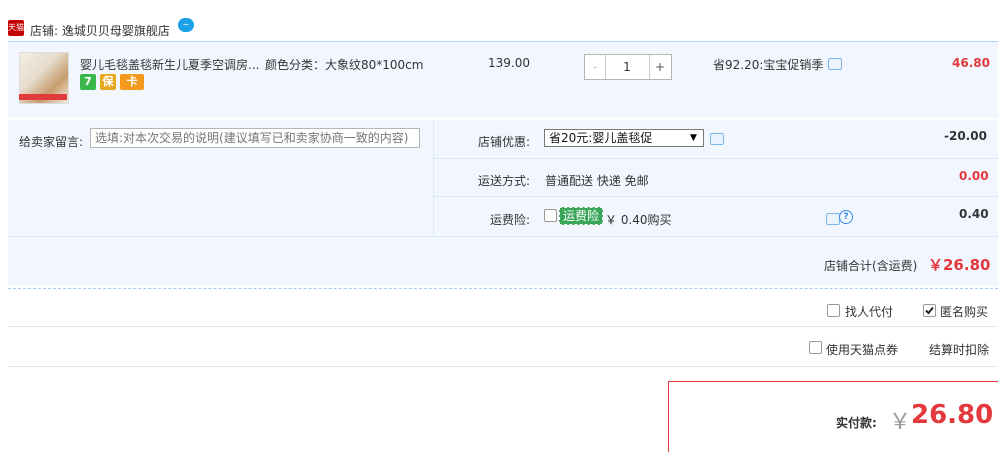  Describe the element at coordinates (974, 176) in the screenshot. I see `shipping-value: 0.00` at that location.